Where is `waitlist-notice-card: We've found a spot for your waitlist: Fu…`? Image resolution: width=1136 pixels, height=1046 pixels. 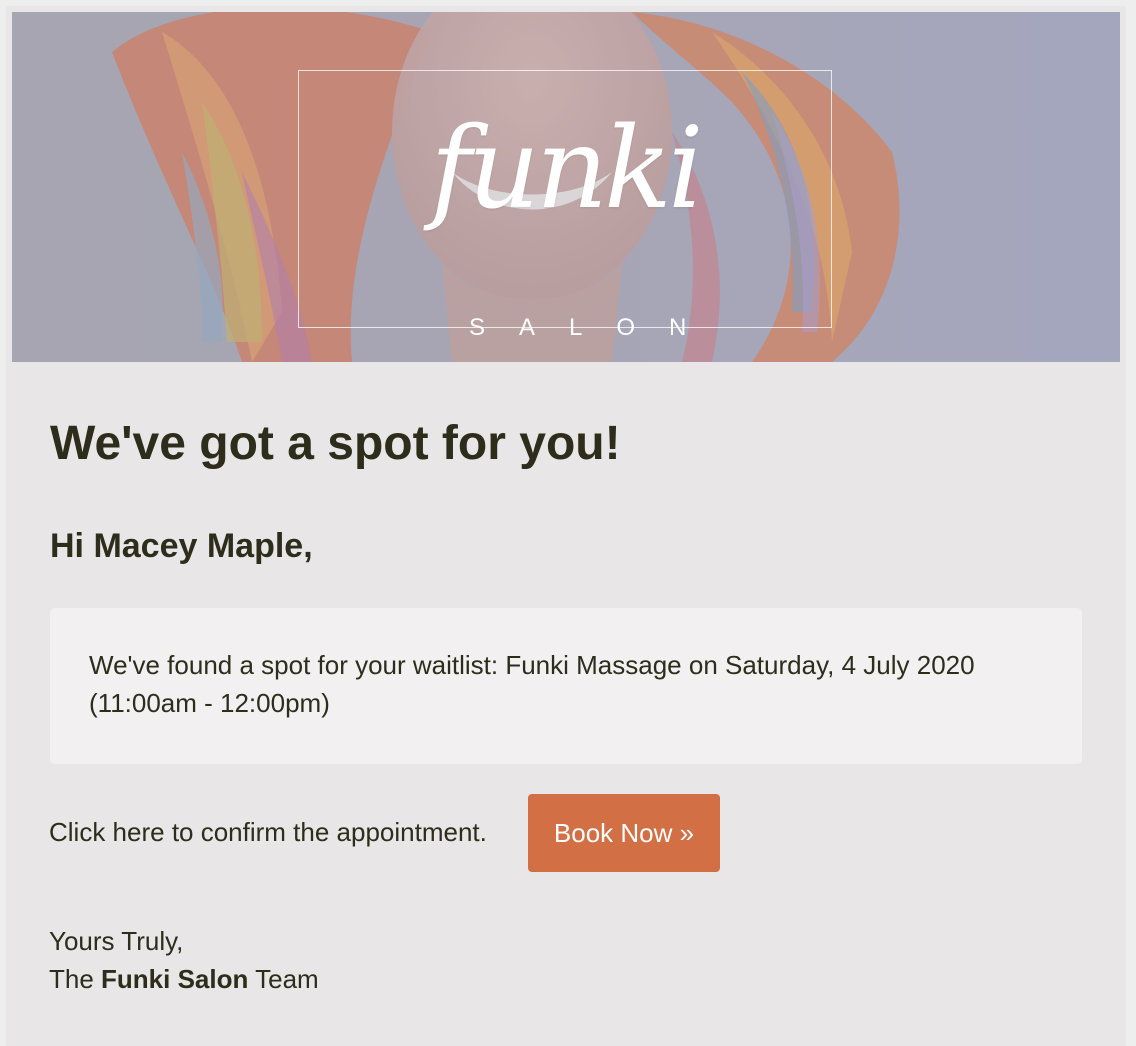
waitlist-notice-card: We've found a spot for your waitlist: Fu… is located at coordinates (566, 686).